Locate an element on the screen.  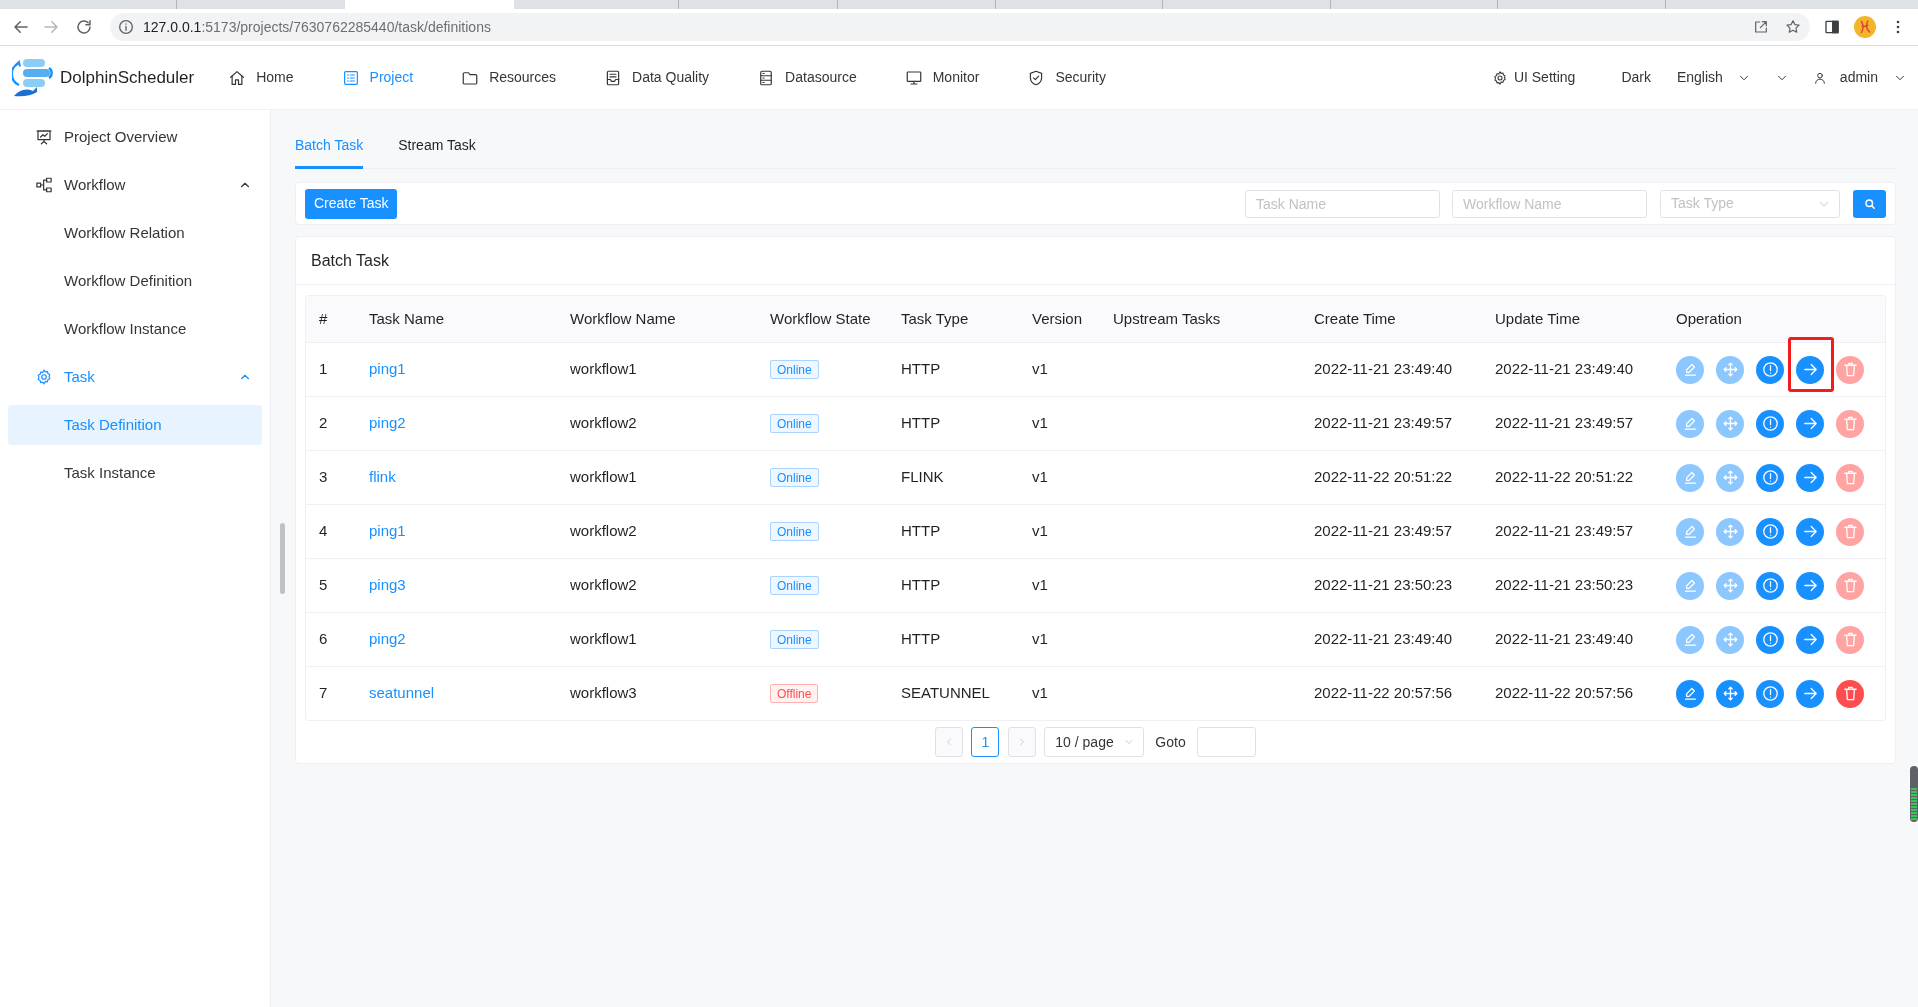
search-icon is located at coordinates (1869, 203).